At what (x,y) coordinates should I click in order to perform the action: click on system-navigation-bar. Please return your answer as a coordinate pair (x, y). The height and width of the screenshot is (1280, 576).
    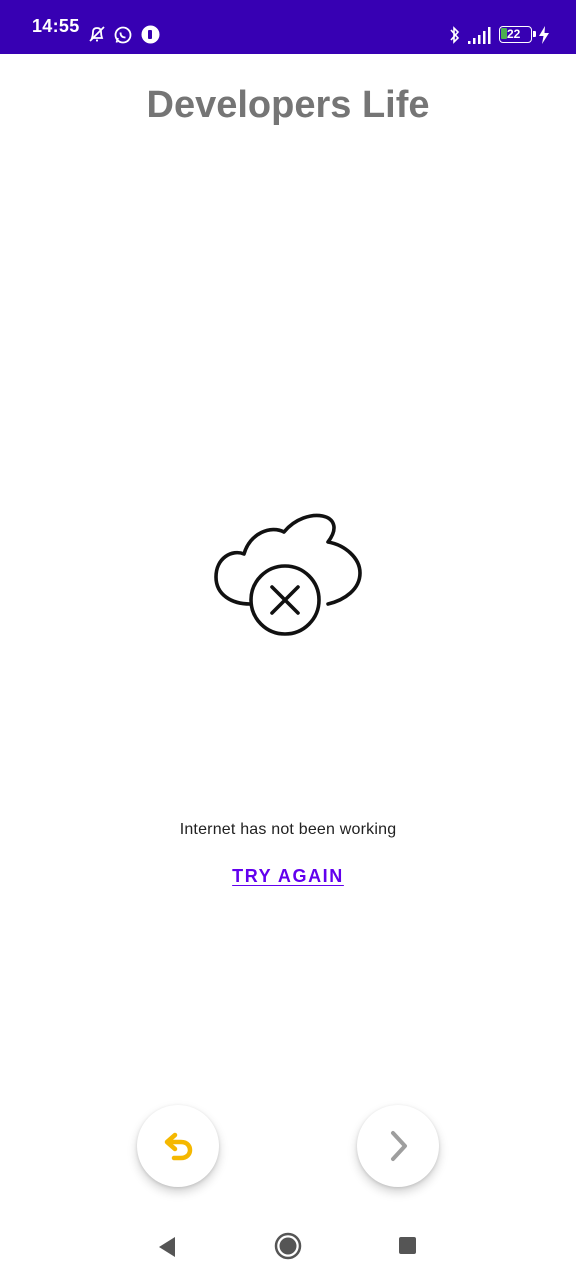
    Looking at the image, I should click on (288, 1244).